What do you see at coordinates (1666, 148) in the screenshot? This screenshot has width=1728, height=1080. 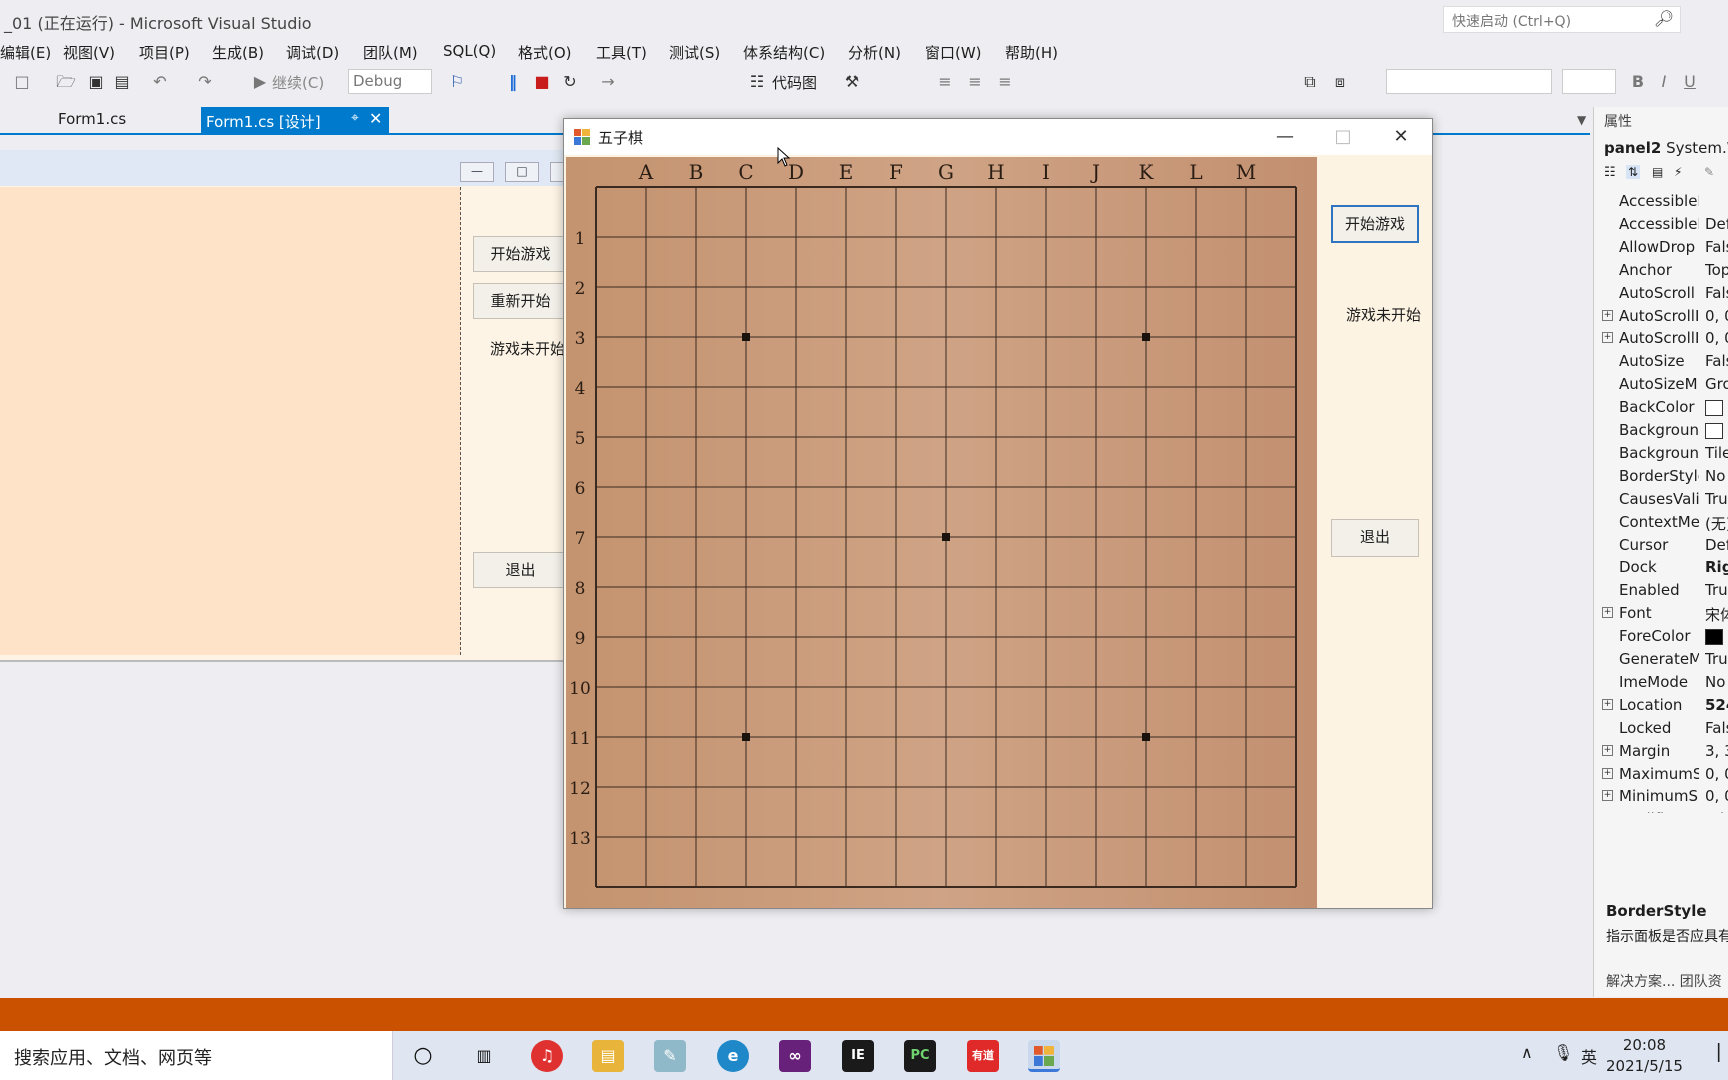 I see `properties-object-selector: panel2 System.W` at bounding box center [1666, 148].